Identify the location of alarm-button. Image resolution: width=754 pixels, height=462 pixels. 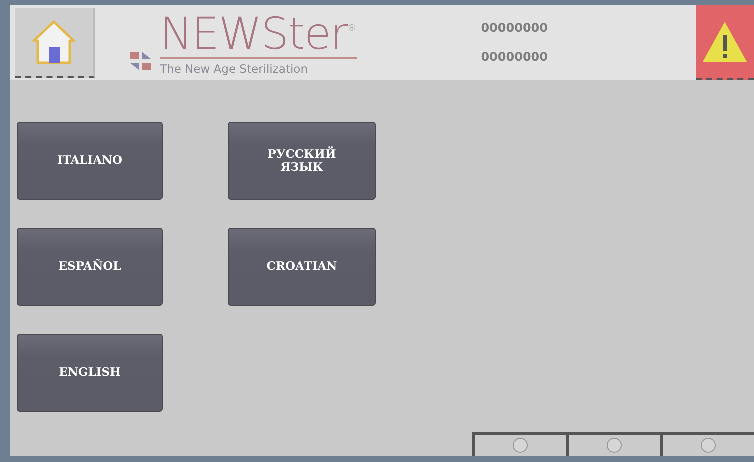
(725, 42).